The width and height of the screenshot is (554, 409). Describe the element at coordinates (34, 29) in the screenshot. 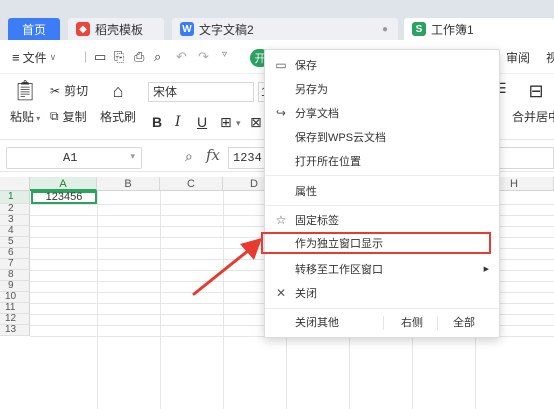

I see `tab-home: 首页` at that location.